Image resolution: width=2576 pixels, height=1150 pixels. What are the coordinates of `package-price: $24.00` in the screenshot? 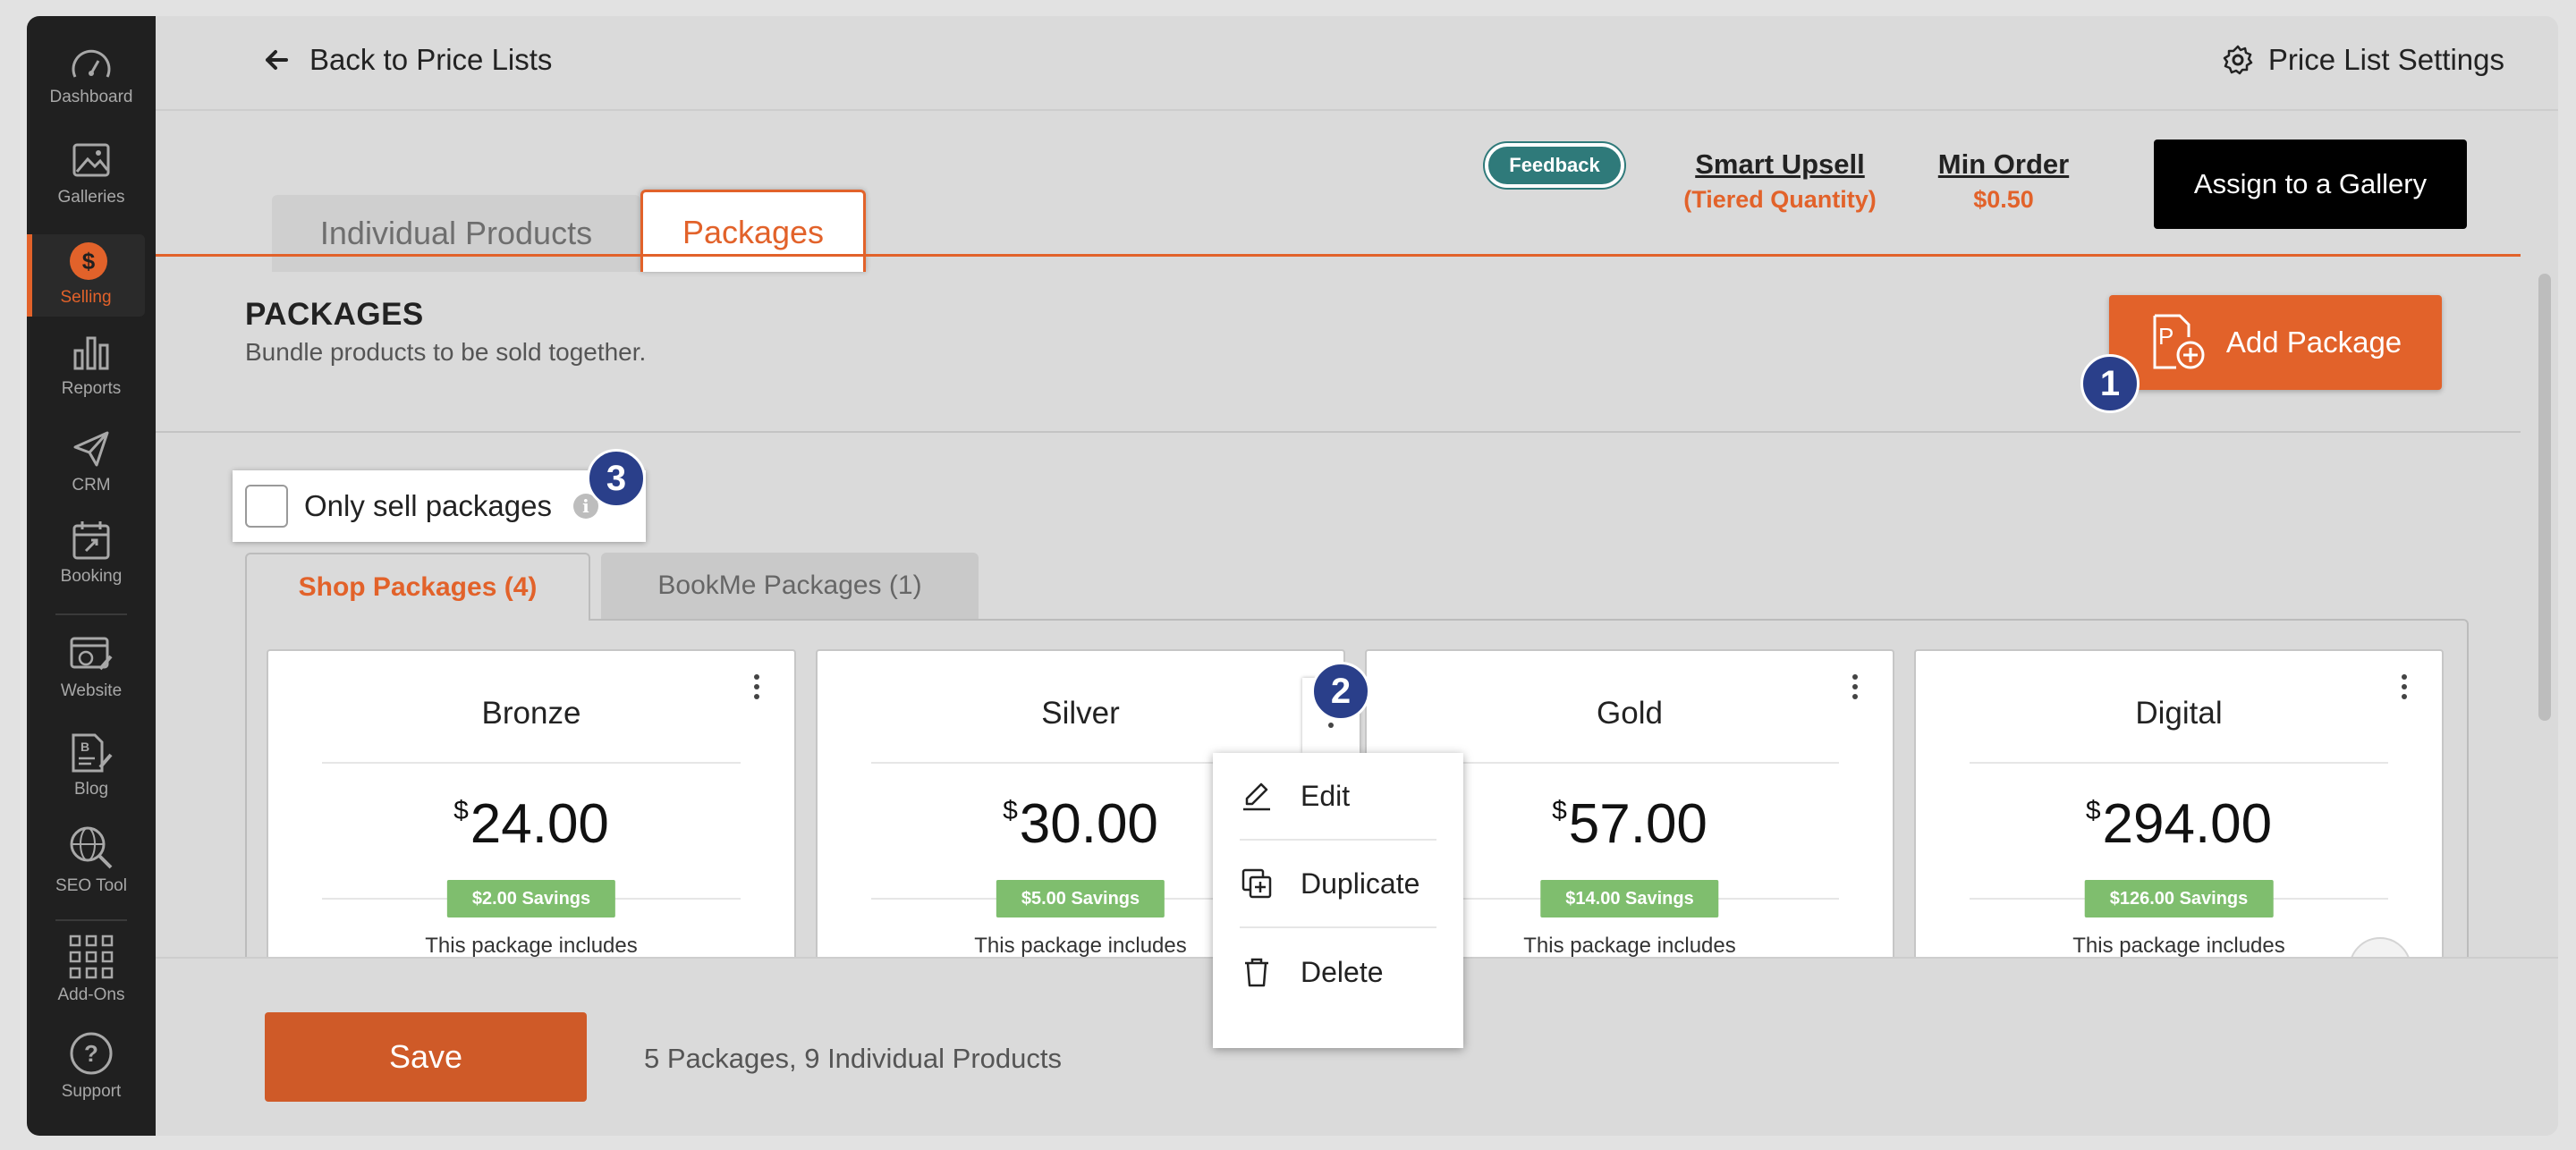 It's located at (531, 824).